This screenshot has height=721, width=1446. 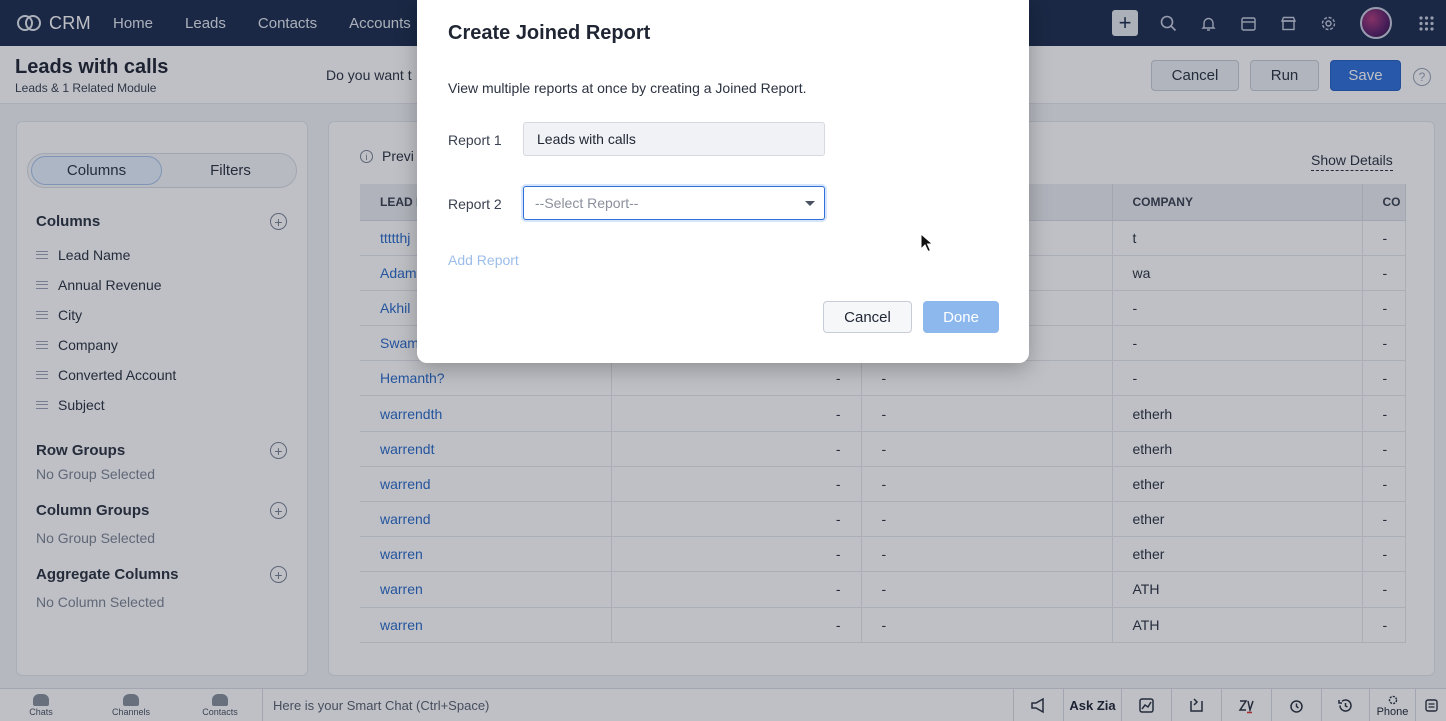 What do you see at coordinates (475, 204) in the screenshot?
I see `report2-label: Report 2` at bounding box center [475, 204].